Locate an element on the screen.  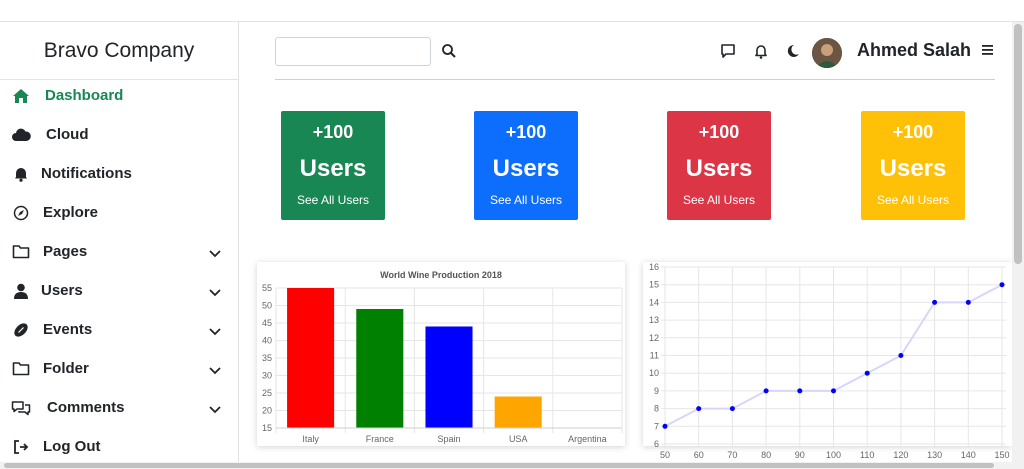
sidebar-item-label: Folder is located at coordinates (66, 368).